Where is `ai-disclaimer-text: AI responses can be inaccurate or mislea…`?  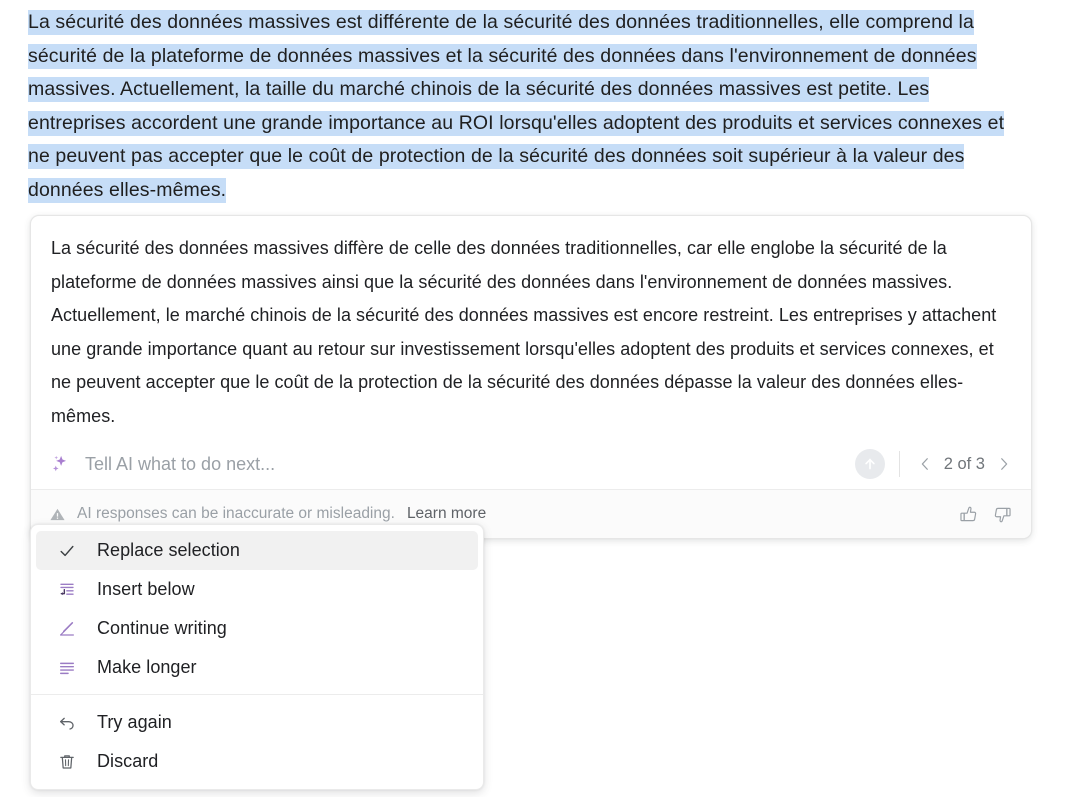 ai-disclaimer-text: AI responses can be inaccurate or mislea… is located at coordinates (236, 513).